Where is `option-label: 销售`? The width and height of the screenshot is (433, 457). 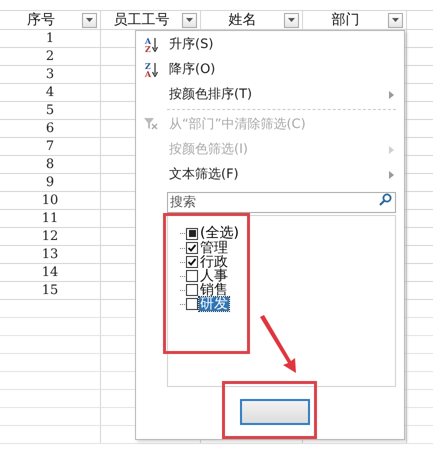 option-label: 销售 is located at coordinates (214, 290).